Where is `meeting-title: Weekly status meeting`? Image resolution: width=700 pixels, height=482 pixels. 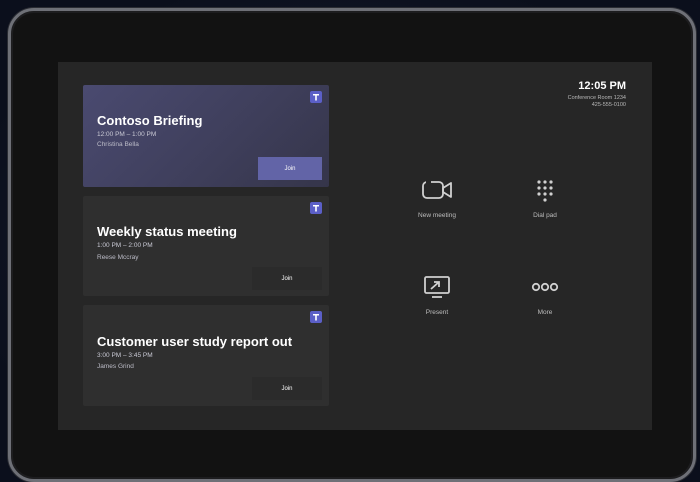
meeting-title: Weekly status meeting is located at coordinates (167, 231).